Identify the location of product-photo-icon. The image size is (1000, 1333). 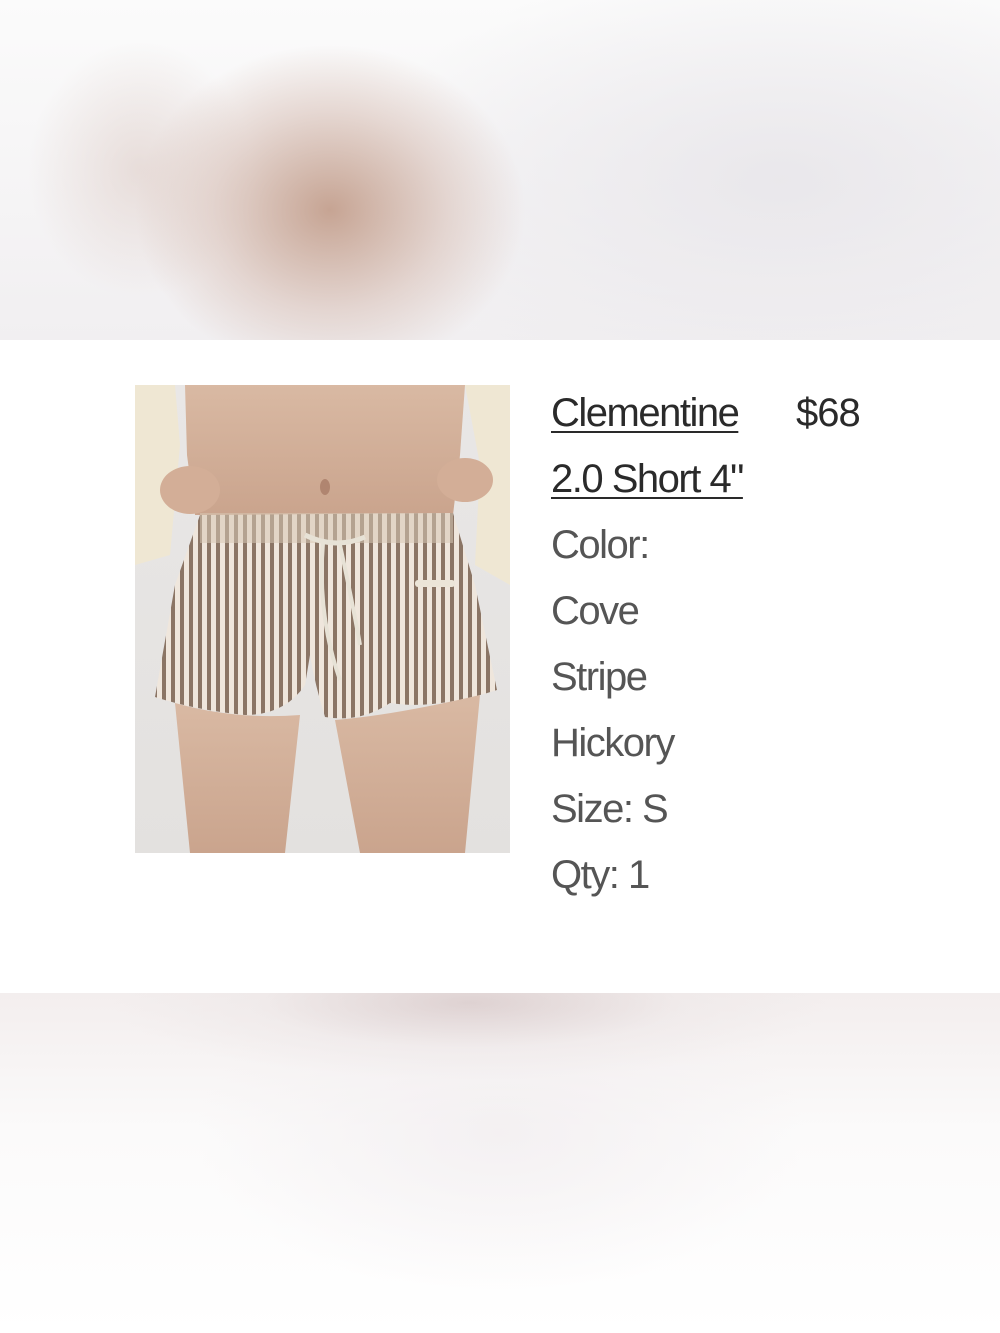
(322, 619).